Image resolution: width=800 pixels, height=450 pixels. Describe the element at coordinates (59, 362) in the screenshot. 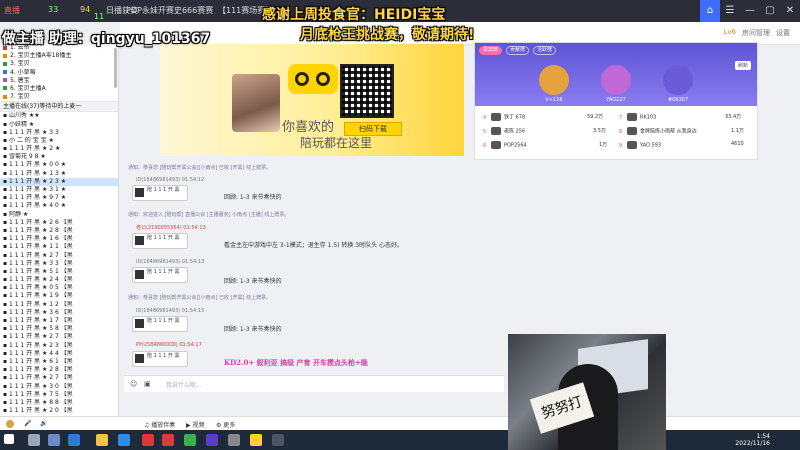

I see `mic-queue-row: ▪ 1 1 1 开 黑 ★ 6 1 【黑` at that location.